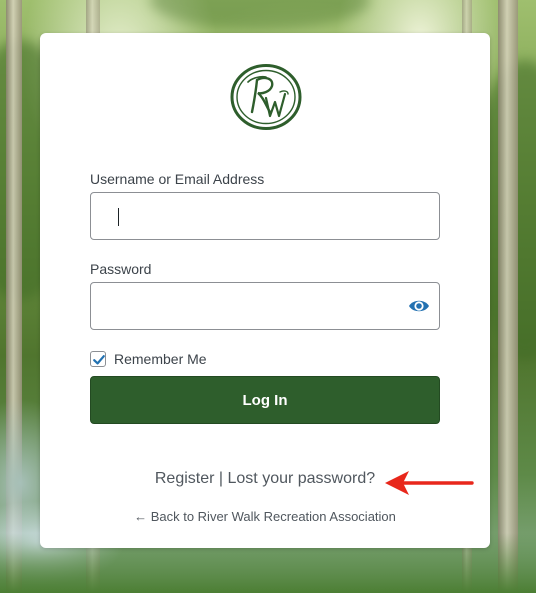 The image size is (536, 593). Describe the element at coordinates (429, 483) in the screenshot. I see `red-arrow-icon` at that location.